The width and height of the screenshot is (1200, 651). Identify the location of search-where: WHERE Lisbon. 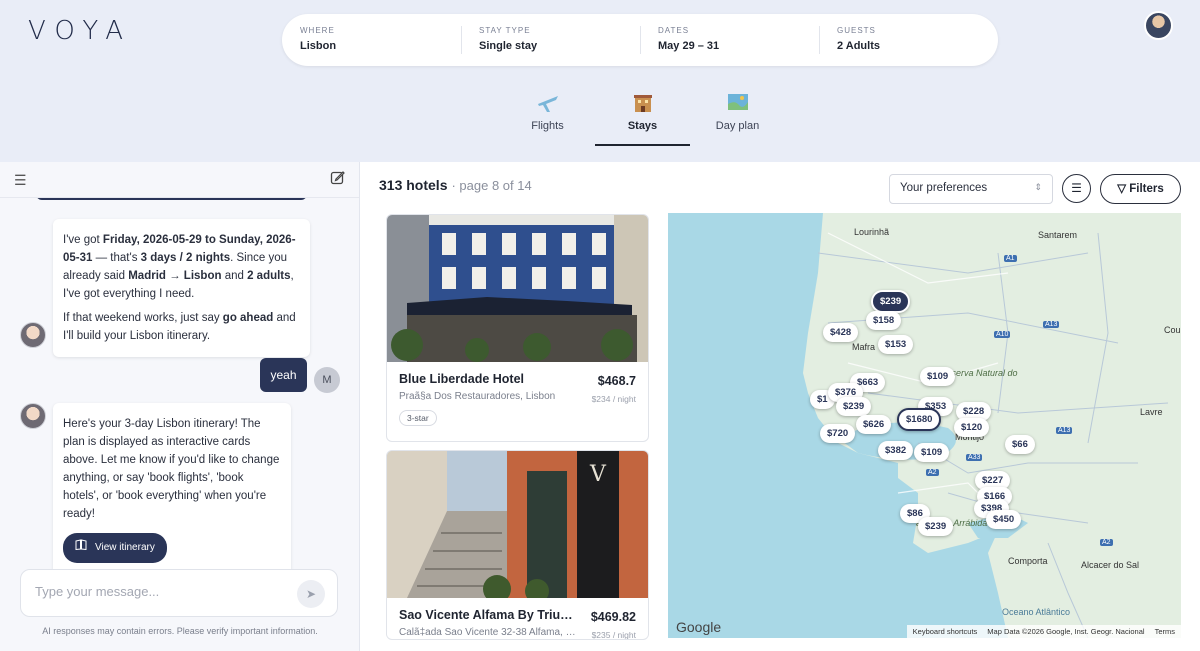
(371, 40).